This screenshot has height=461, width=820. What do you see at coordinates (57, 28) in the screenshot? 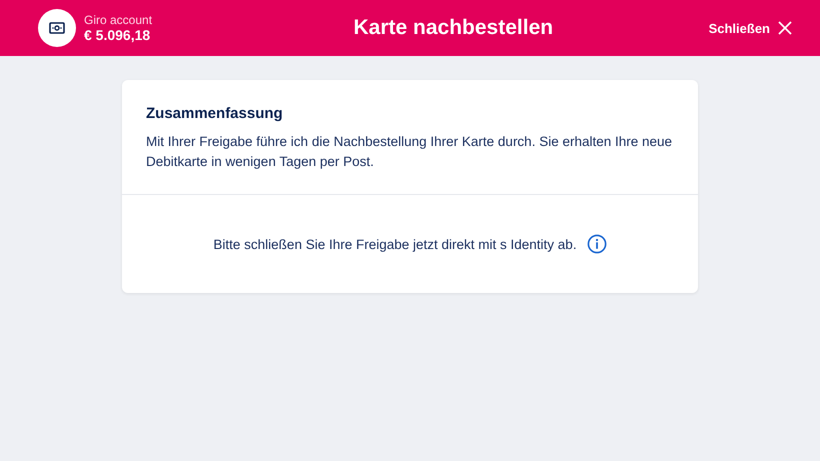
I see `banknote-icon` at bounding box center [57, 28].